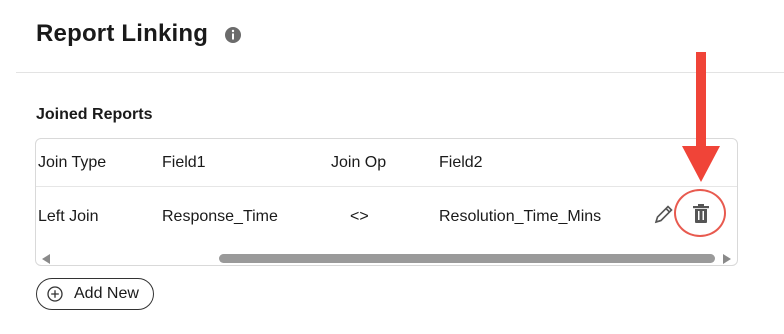 This screenshot has height=334, width=784. Describe the element at coordinates (359, 216) in the screenshot. I see `cell-join-op: <>` at that location.